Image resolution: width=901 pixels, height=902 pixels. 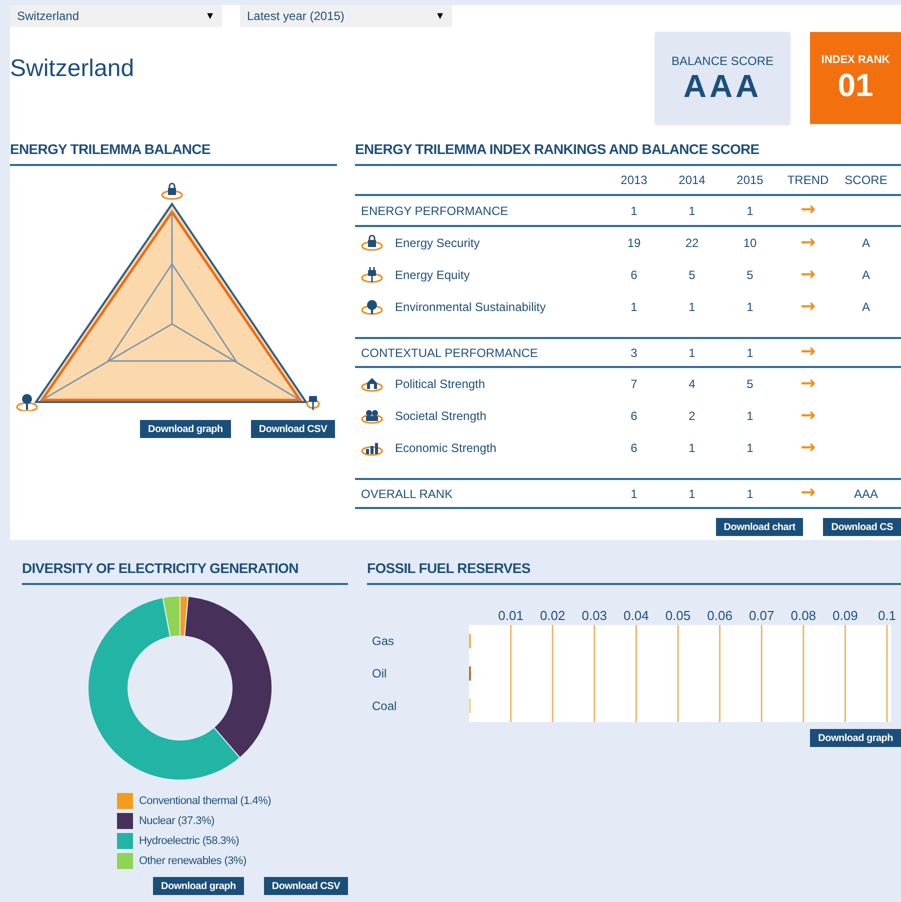 I want to click on column-header: TREND, so click(x=808, y=180).